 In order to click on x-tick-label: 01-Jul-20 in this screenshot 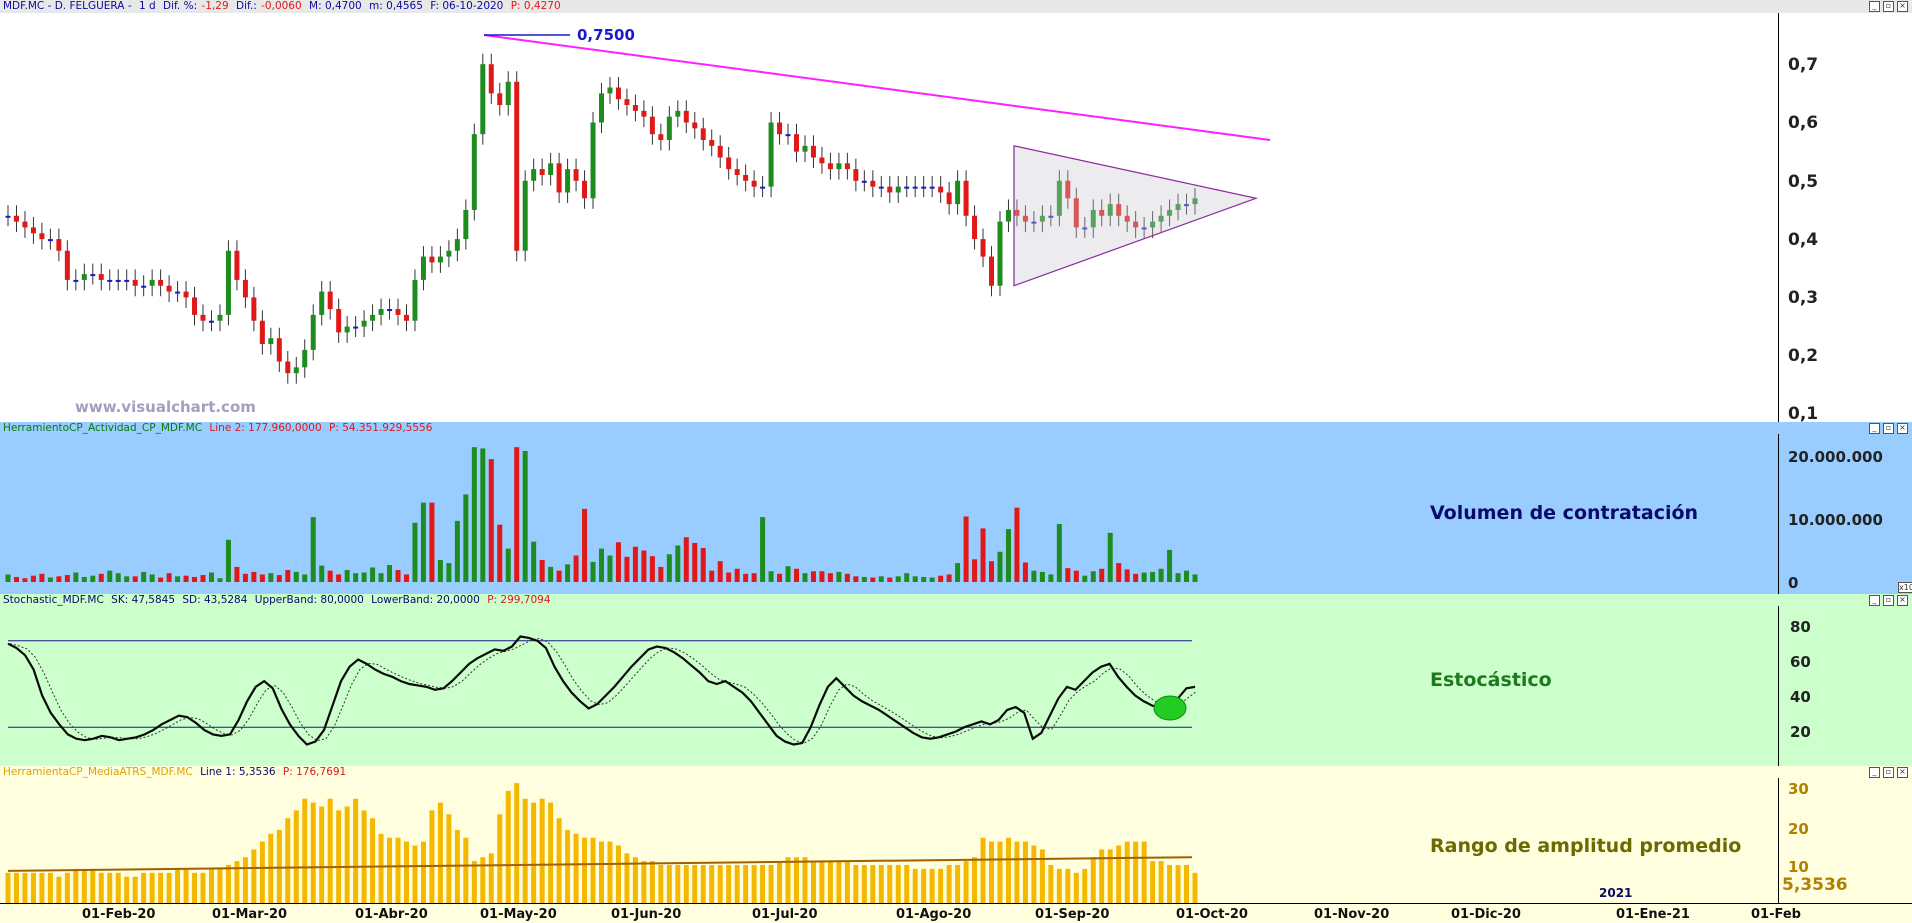, I will do `click(785, 914)`.